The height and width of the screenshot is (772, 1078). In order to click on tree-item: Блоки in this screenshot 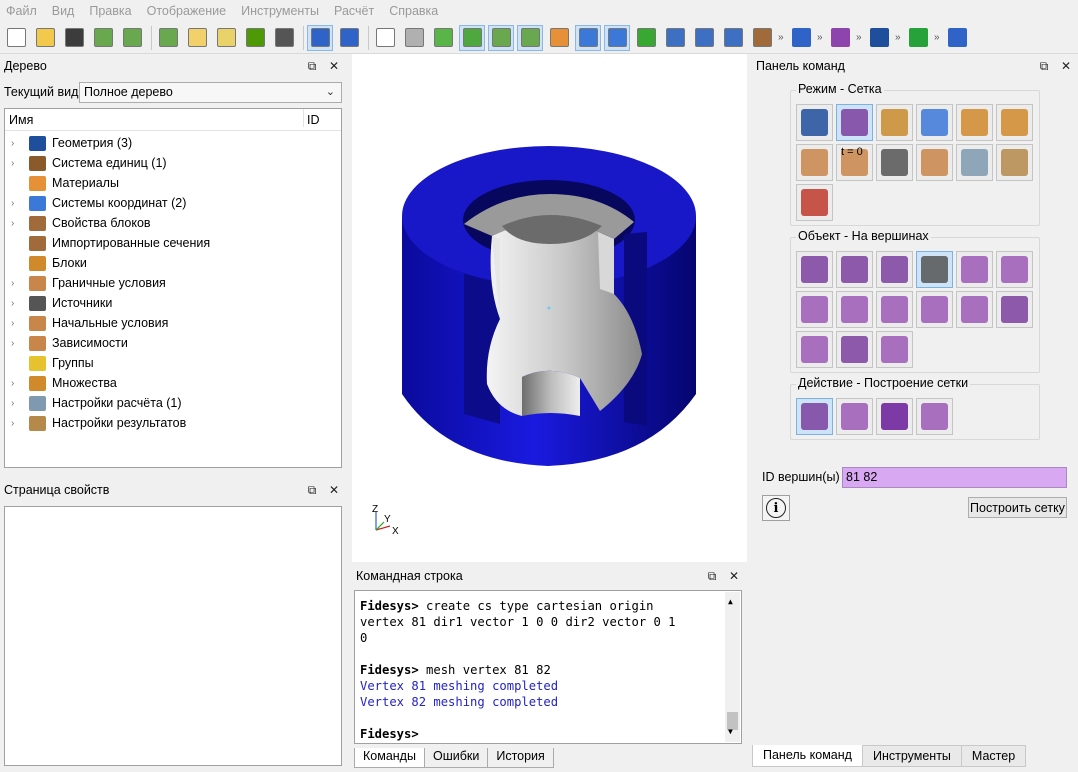, I will do `click(173, 263)`.